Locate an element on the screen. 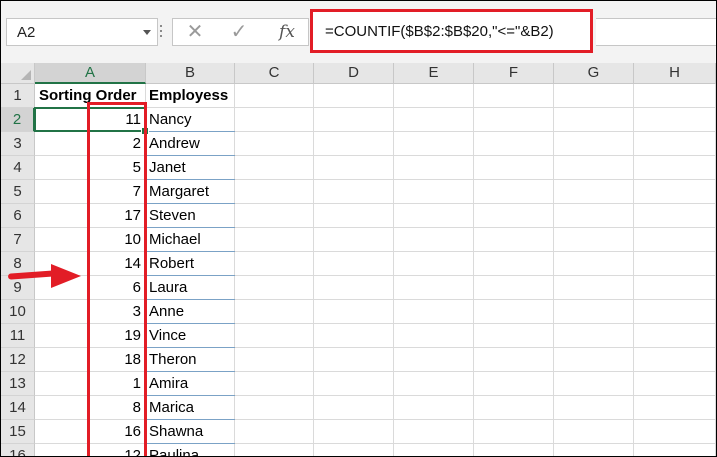 Image resolution: width=717 pixels, height=457 pixels. row-header-7: 7 is located at coordinates (18, 240).